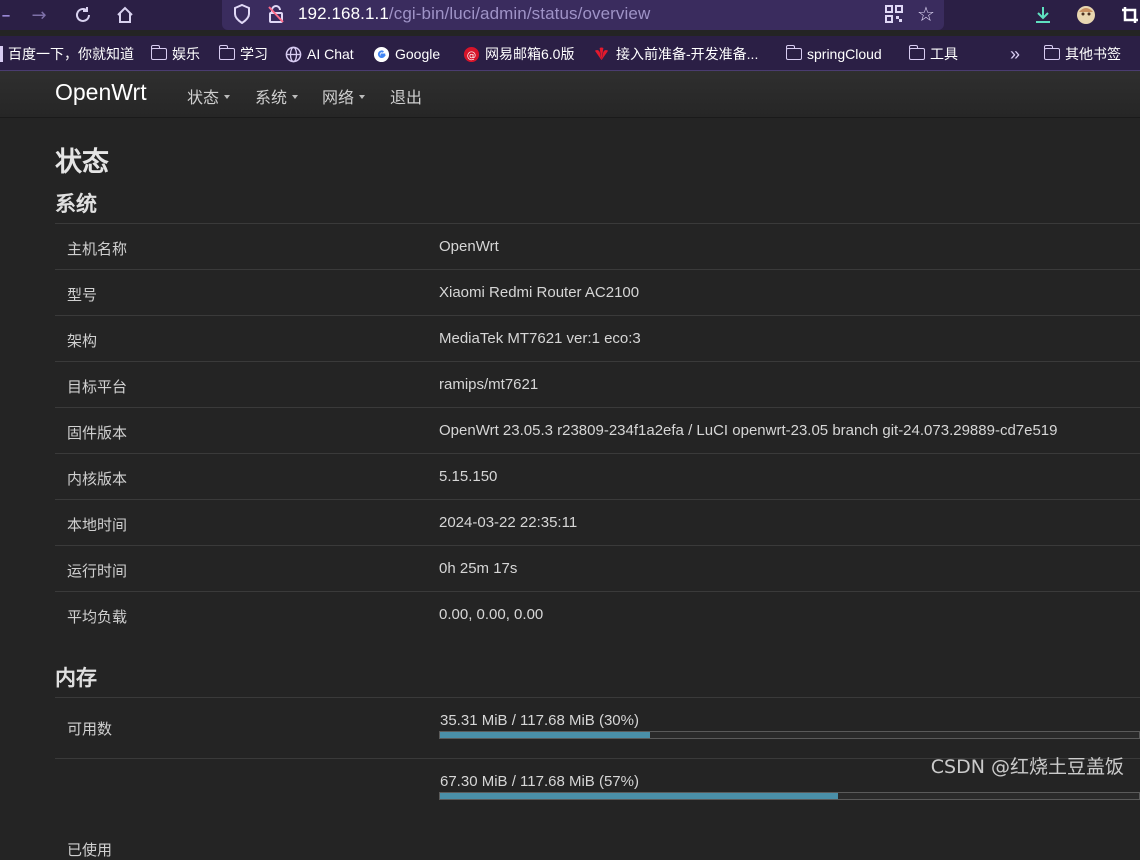 Image resolution: width=1140 pixels, height=860 pixels. What do you see at coordinates (97, 617) in the screenshot?
I see `row-key: 平均负载` at bounding box center [97, 617].